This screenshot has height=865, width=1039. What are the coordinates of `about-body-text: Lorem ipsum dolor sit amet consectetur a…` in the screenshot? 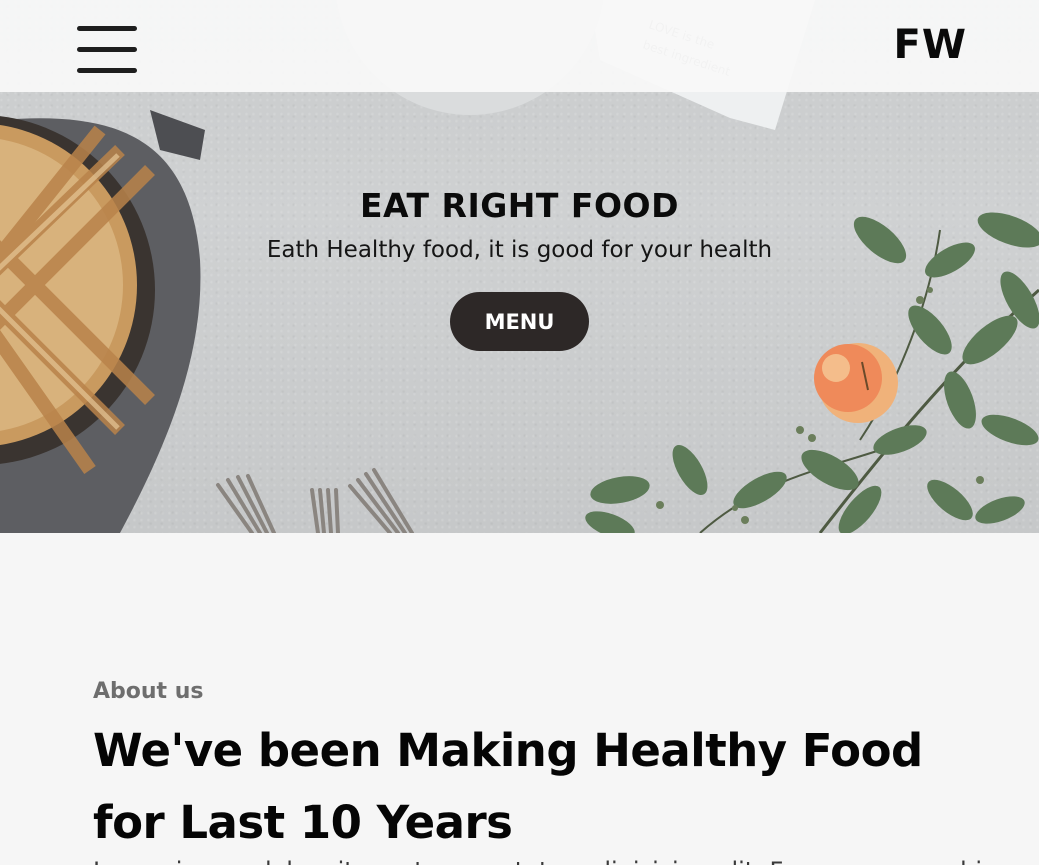 It's located at (544, 861).